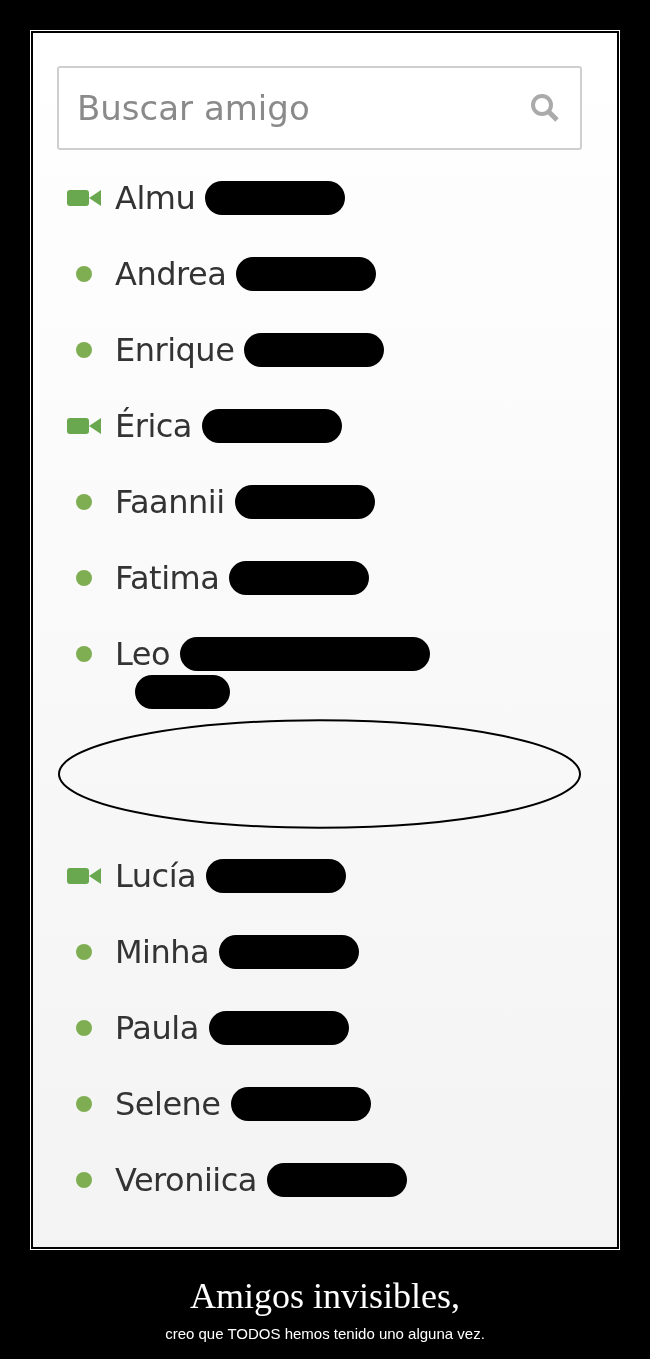 The width and height of the screenshot is (650, 1359). What do you see at coordinates (143, 654) in the screenshot?
I see `friend-name: Leo` at bounding box center [143, 654].